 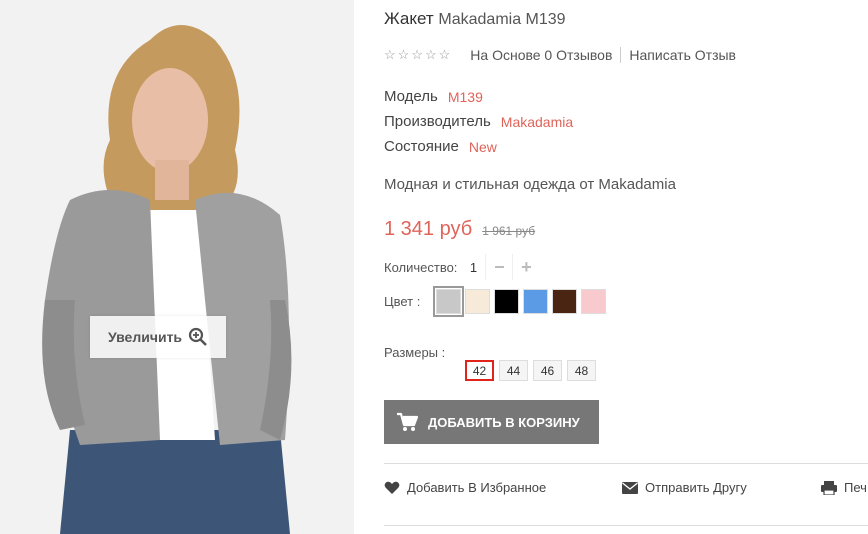 I want to click on zoom-label: Увеличить, so click(x=145, y=337).